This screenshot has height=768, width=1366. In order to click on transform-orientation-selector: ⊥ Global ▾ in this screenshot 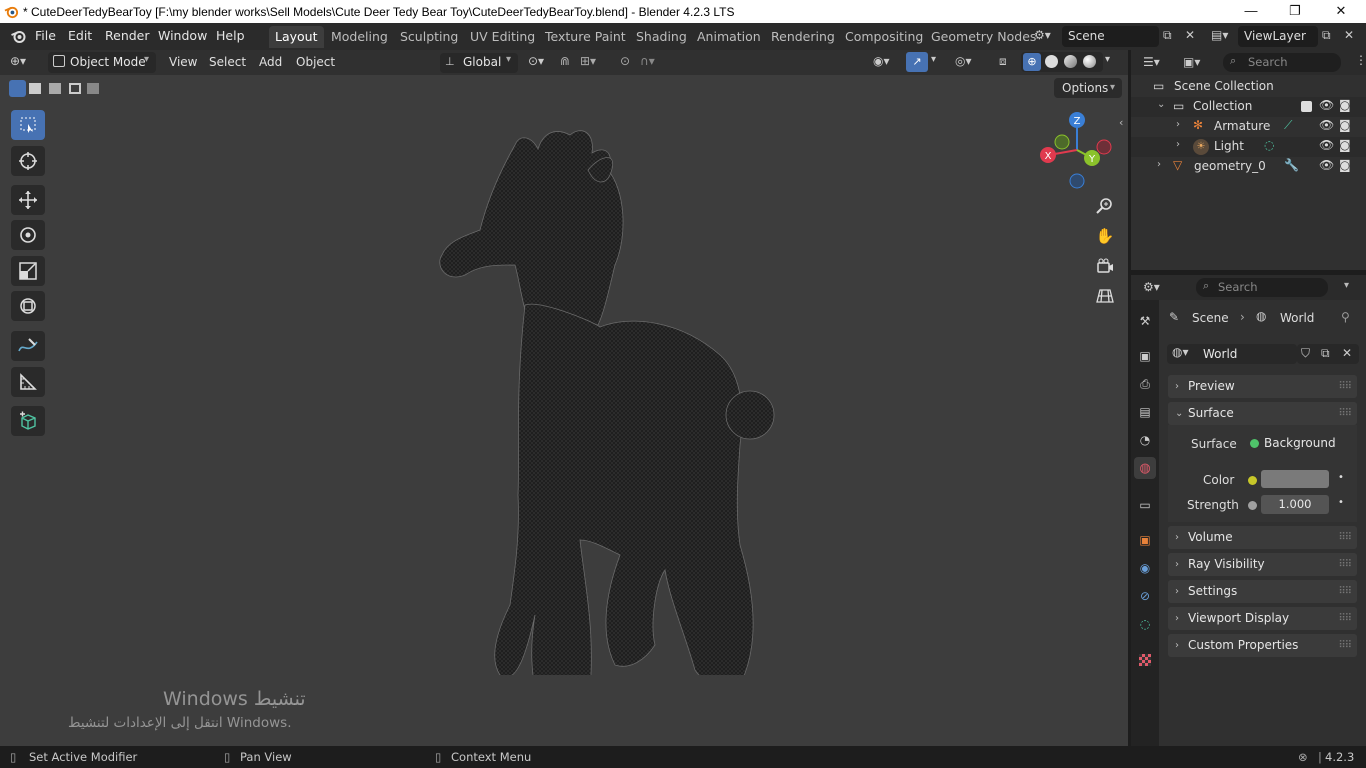, I will do `click(479, 63)`.